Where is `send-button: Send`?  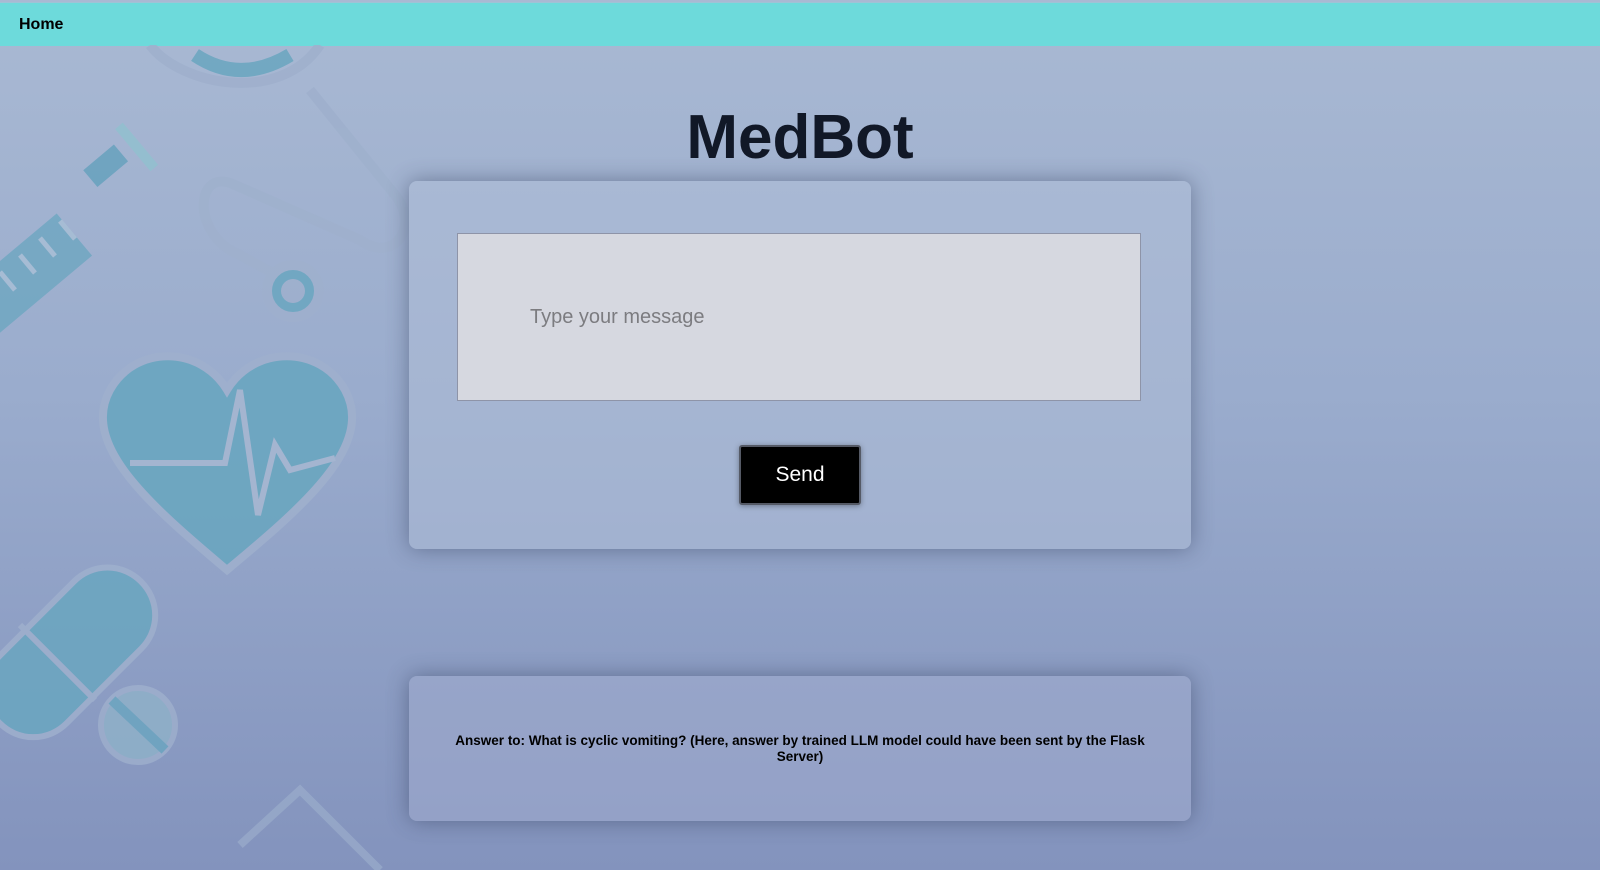
send-button: Send is located at coordinates (800, 475).